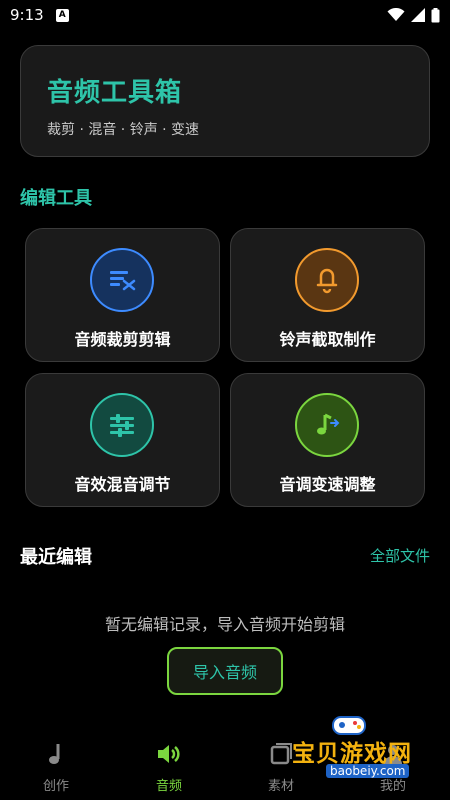  I want to click on tool-label: 铃声截取制作, so click(327, 339).